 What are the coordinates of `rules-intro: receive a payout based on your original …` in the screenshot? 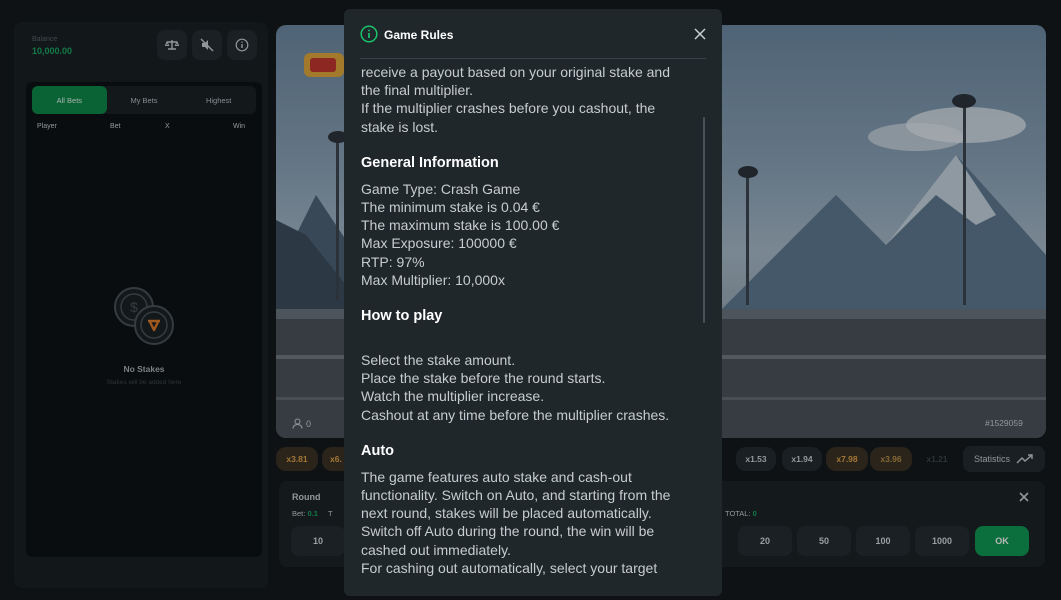 It's located at (531, 99).